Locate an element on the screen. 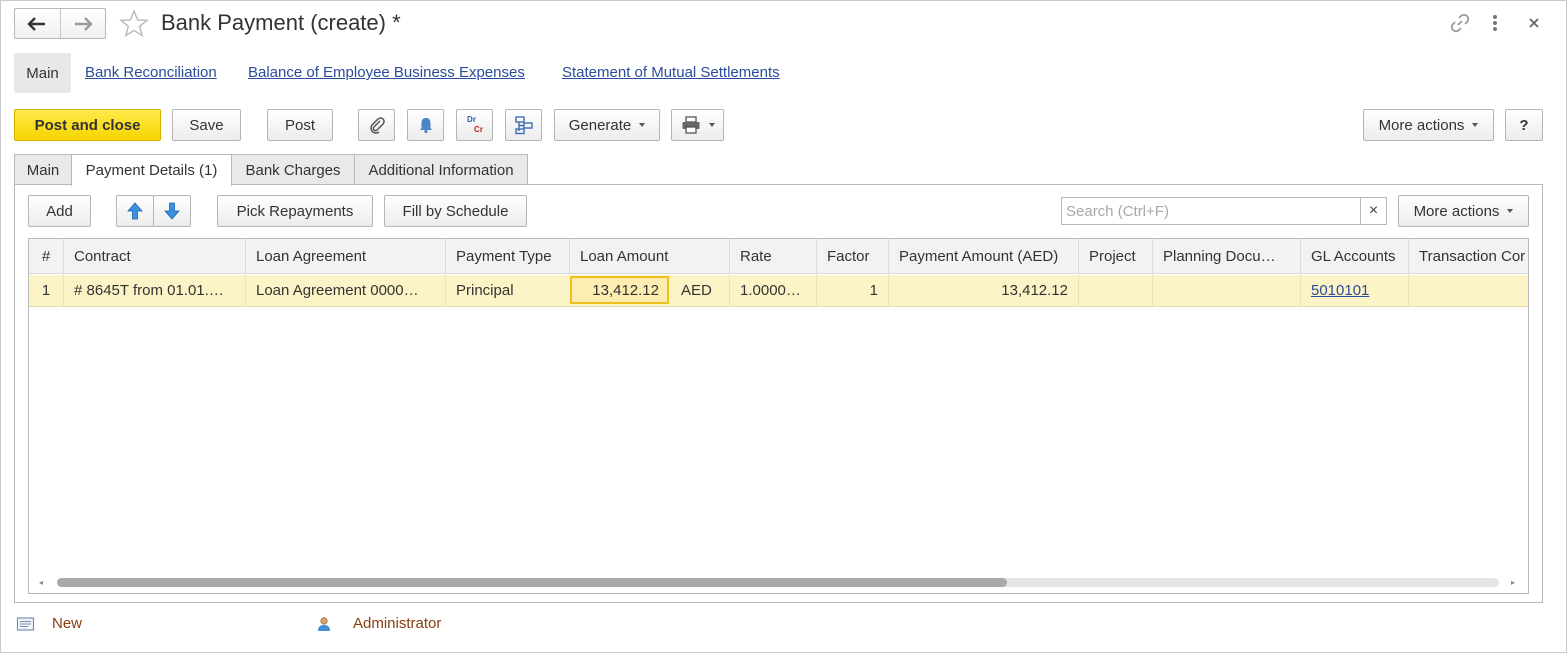 The image size is (1567, 653). cell-currency: AED is located at coordinates (700, 290).